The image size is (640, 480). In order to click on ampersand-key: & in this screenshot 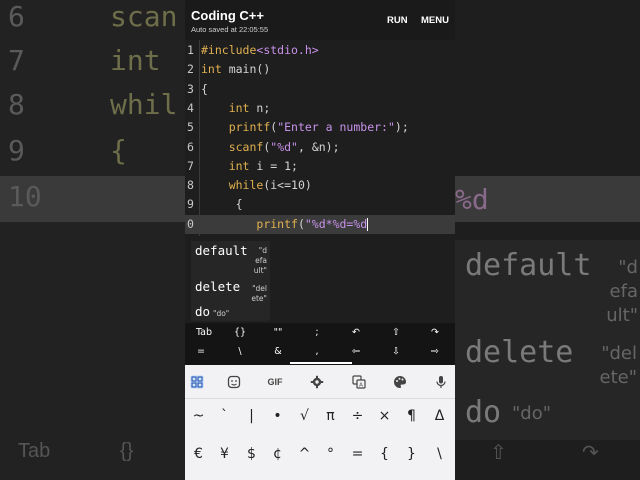, I will do `click(278, 352)`.